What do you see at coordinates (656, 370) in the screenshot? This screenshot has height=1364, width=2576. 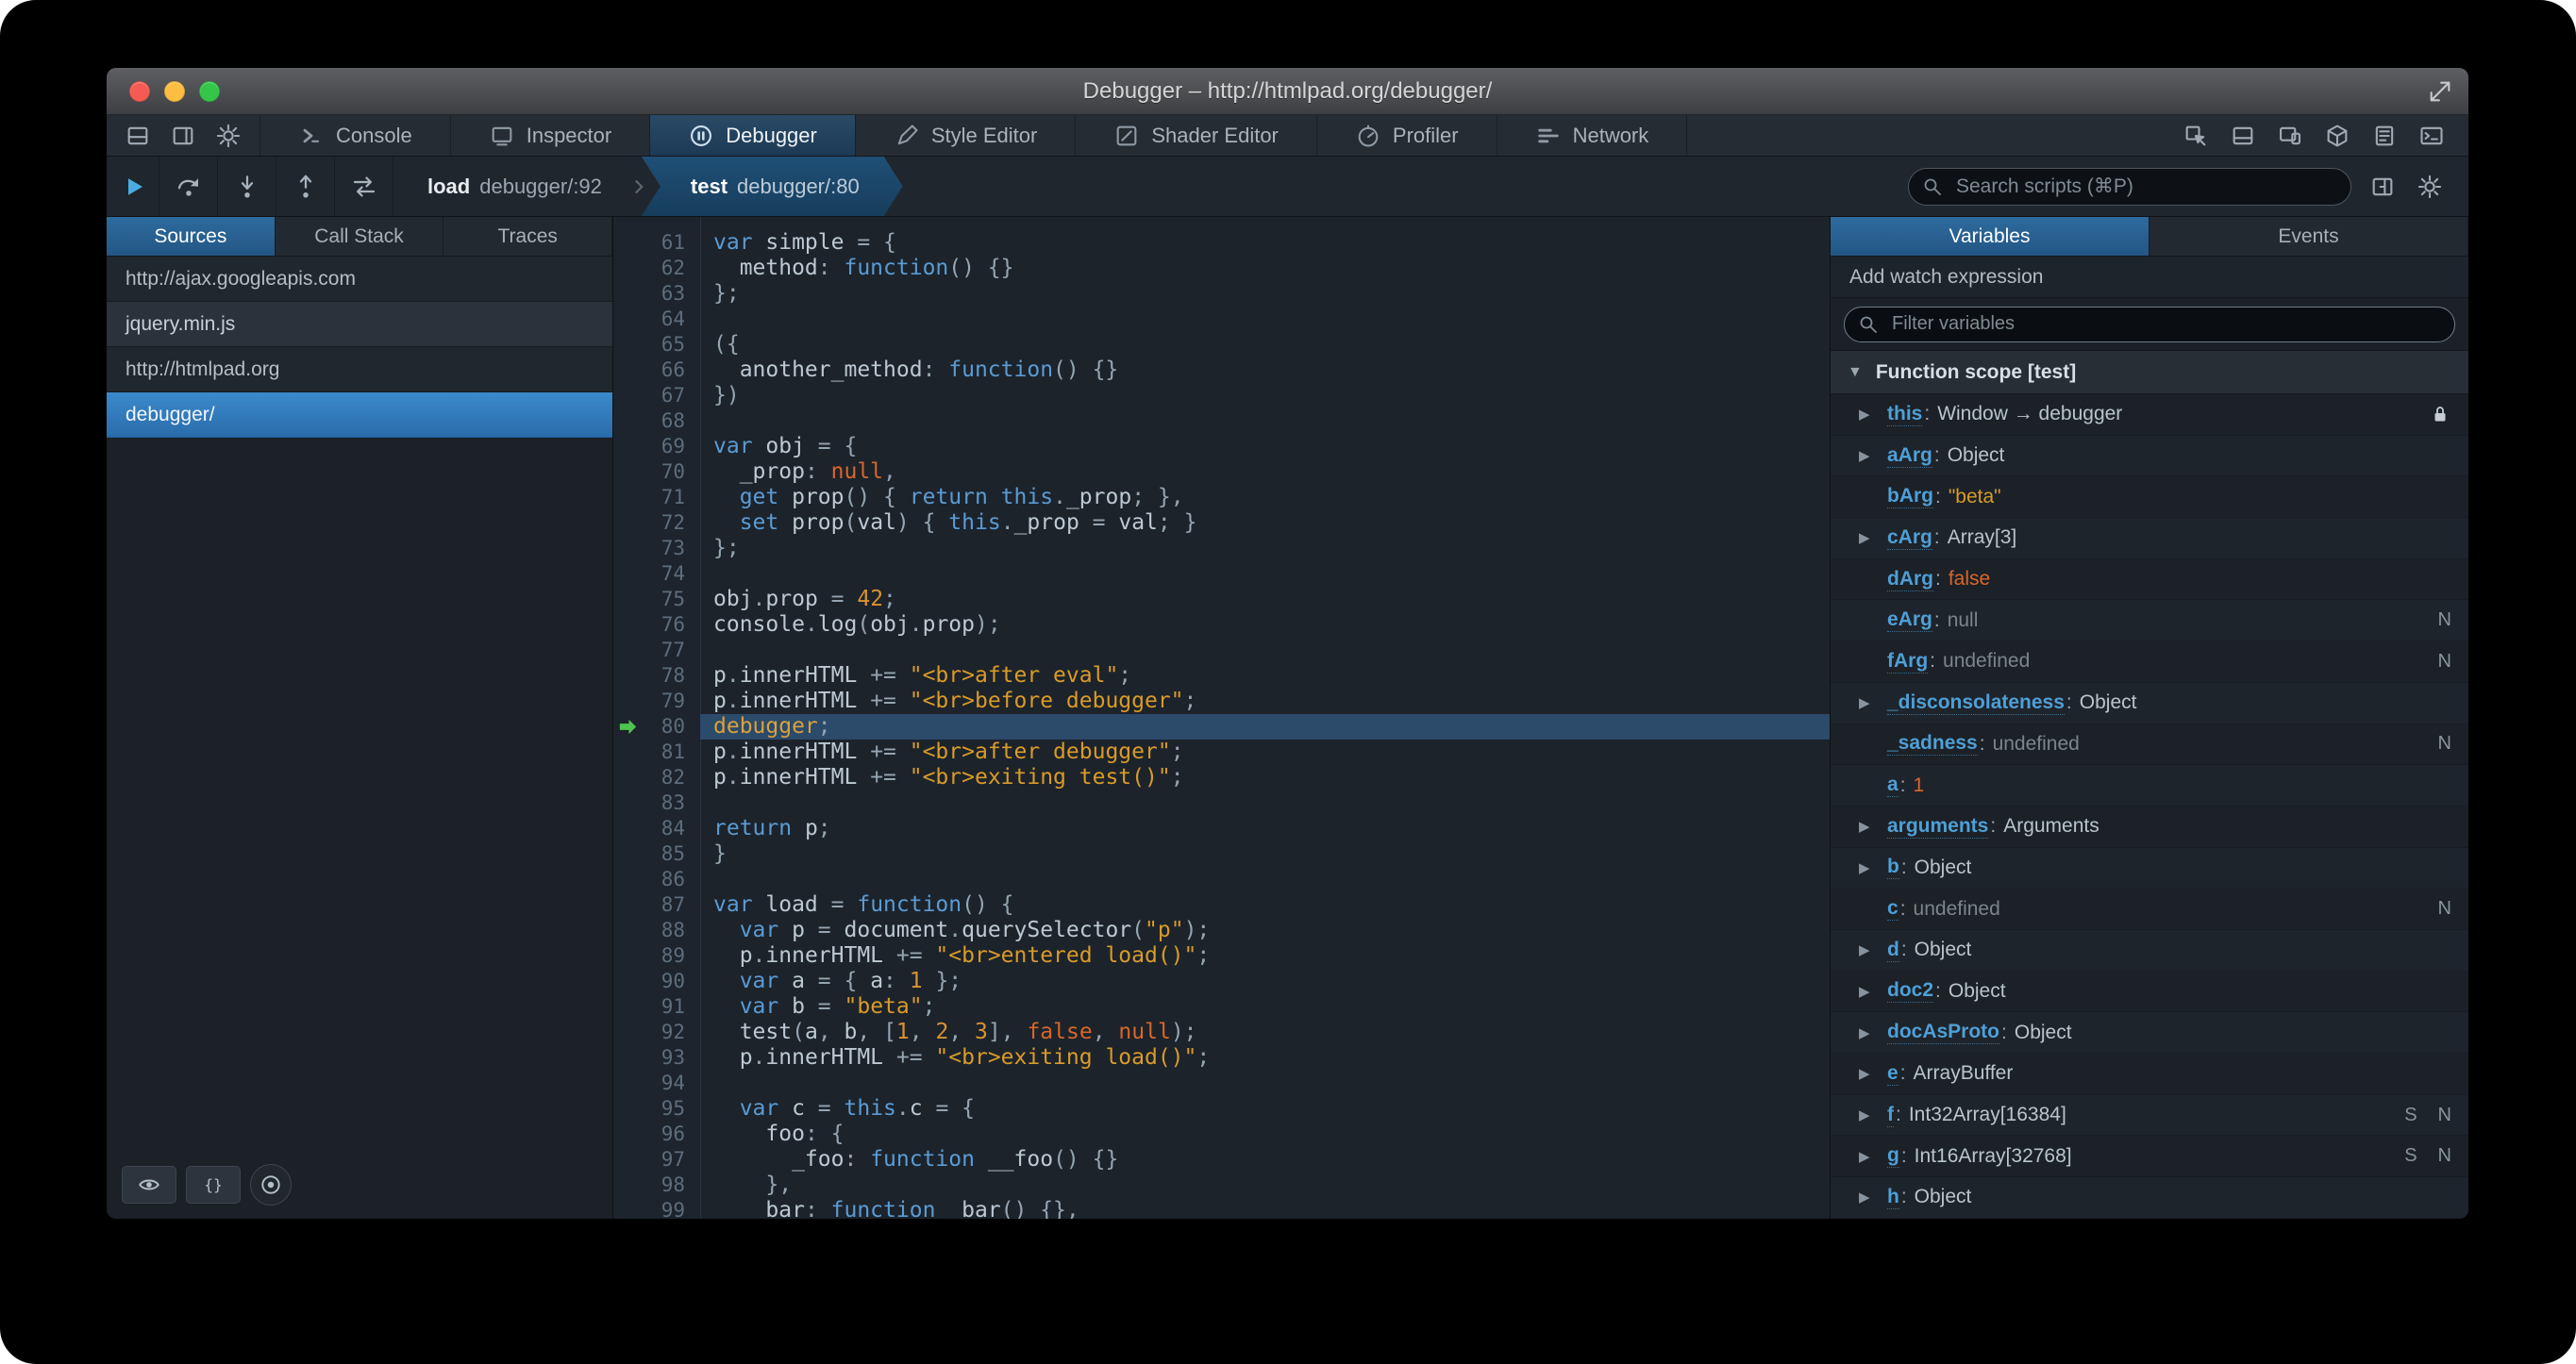 I see `line-number: 66` at bounding box center [656, 370].